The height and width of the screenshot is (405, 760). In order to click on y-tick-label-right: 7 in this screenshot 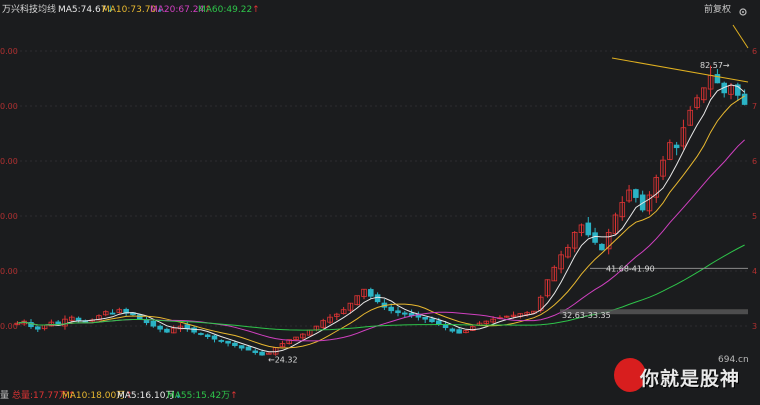, I will do `click(754, 106)`.